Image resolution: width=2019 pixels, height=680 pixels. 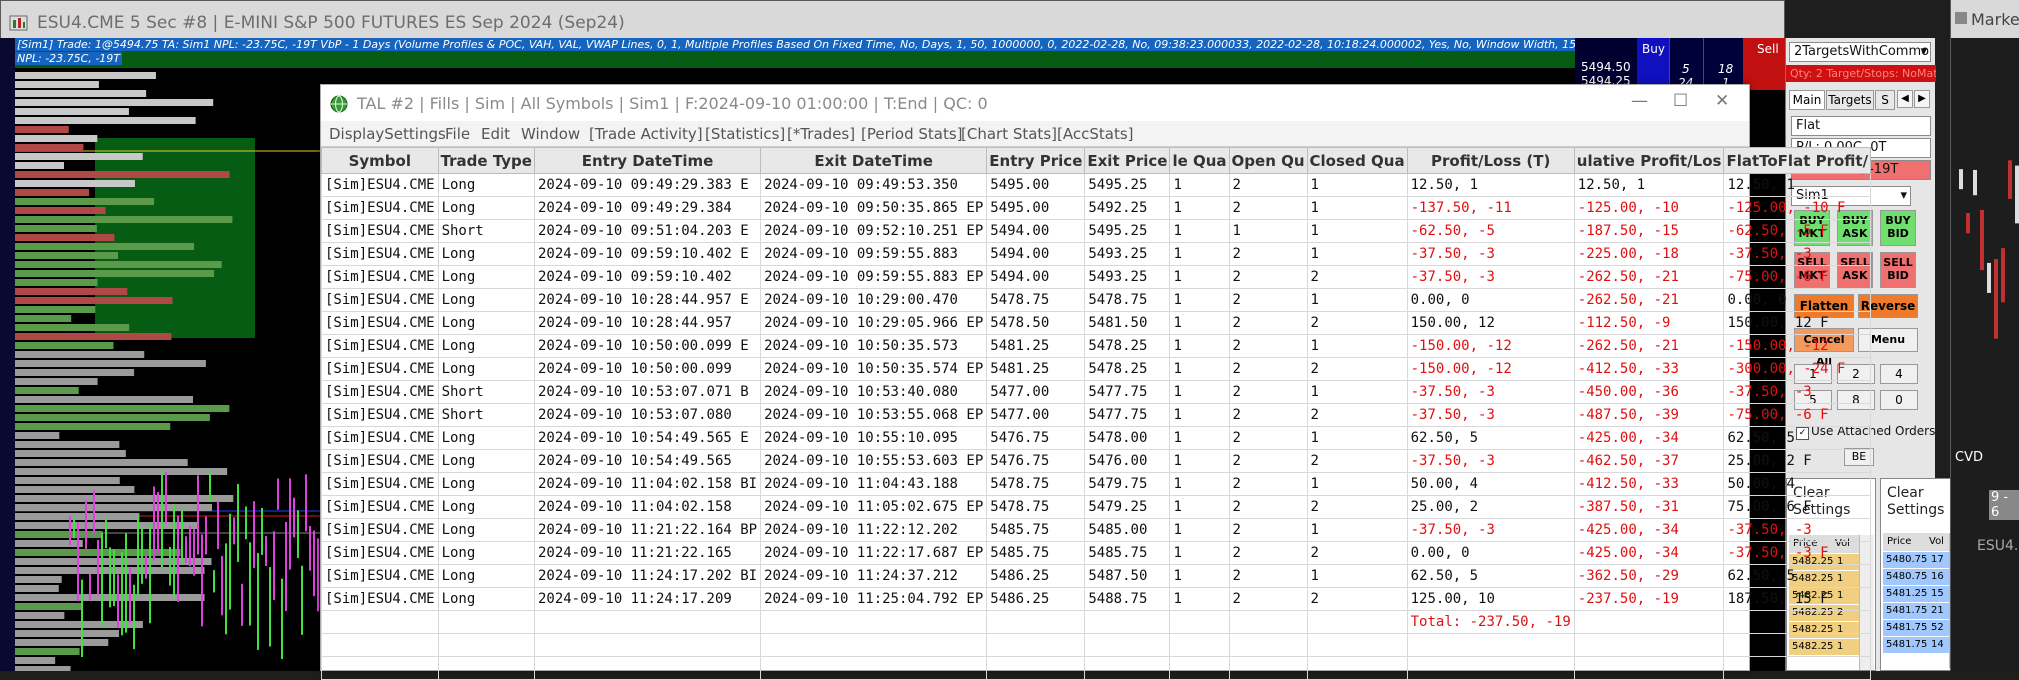 I want to click on menu-file: File, so click(x=457, y=134).